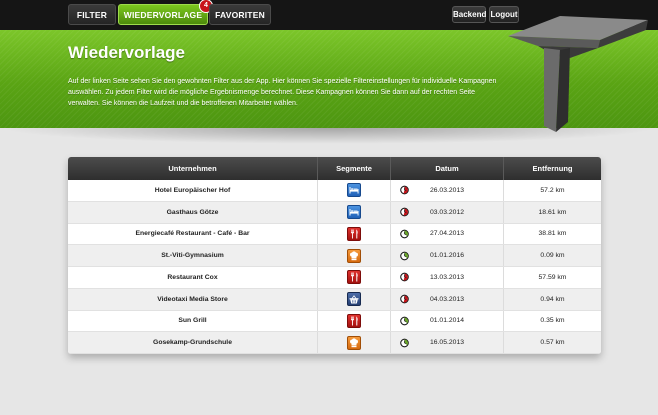 The height and width of the screenshot is (415, 658). I want to click on distance-value: 0.35 km, so click(552, 321).